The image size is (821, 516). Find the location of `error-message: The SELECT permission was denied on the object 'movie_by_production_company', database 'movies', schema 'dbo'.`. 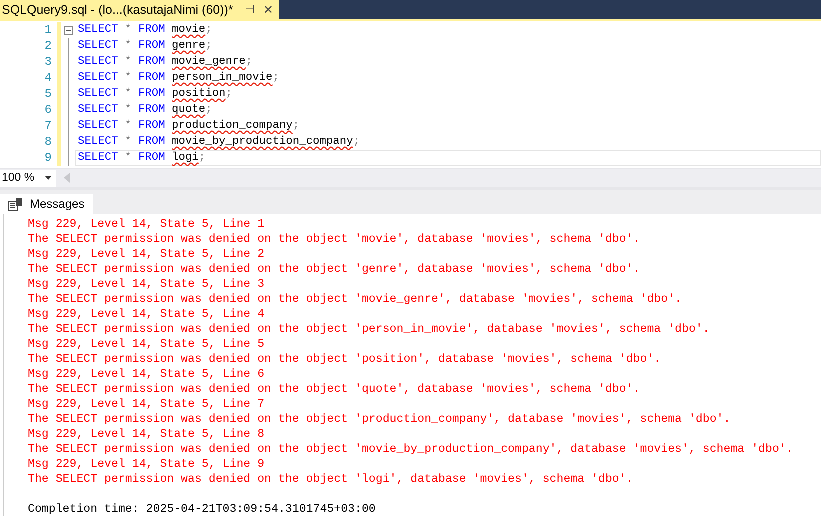

error-message: The SELECT permission was denied on the object 'movie_by_production_company', database 'movies', schema 'dbo'. is located at coordinates (411, 449).